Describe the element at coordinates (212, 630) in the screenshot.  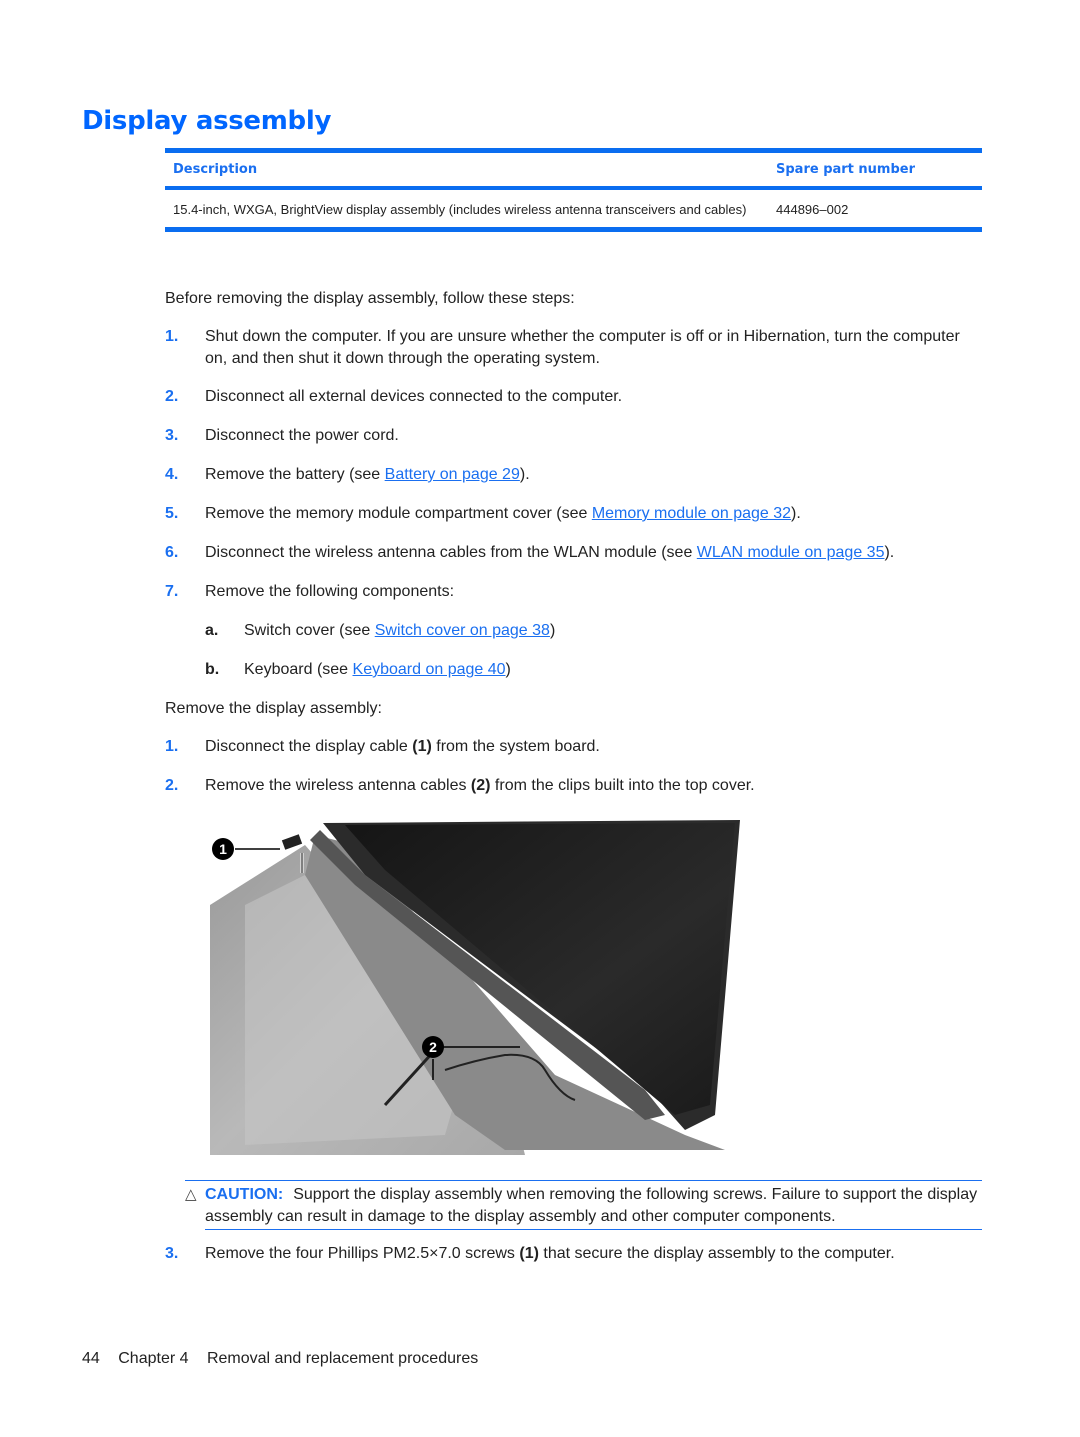
I see `sub-step-letter: a.` at that location.